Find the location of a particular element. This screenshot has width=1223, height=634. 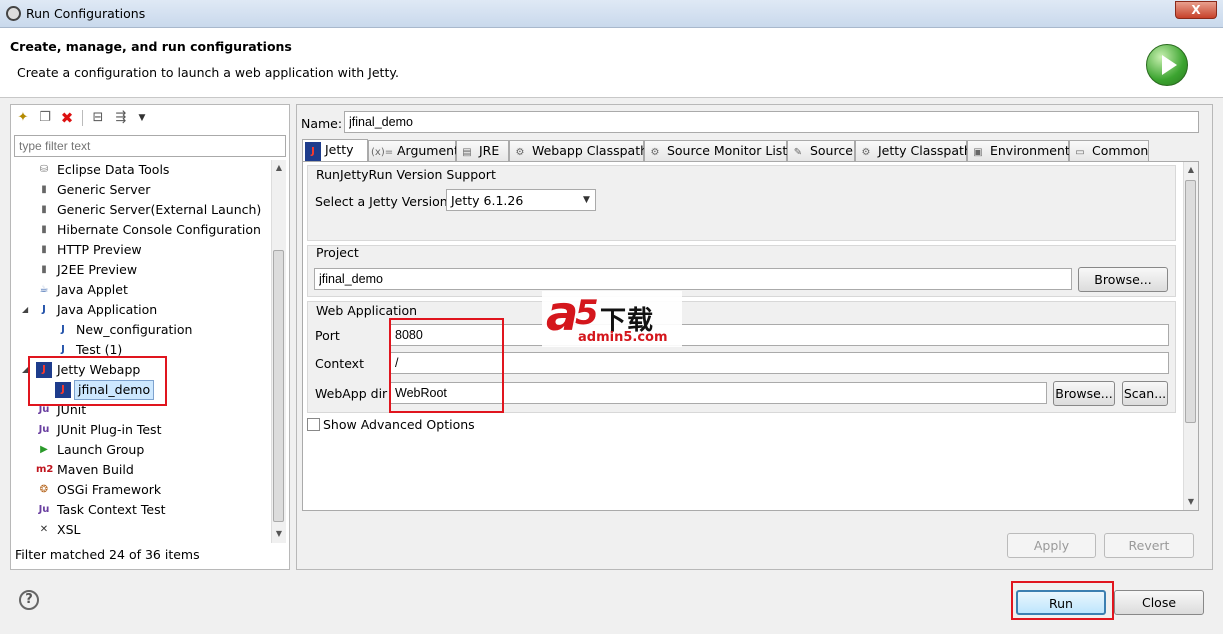

tree-item: ❂ OSGi Framework is located at coordinates (143, 490).